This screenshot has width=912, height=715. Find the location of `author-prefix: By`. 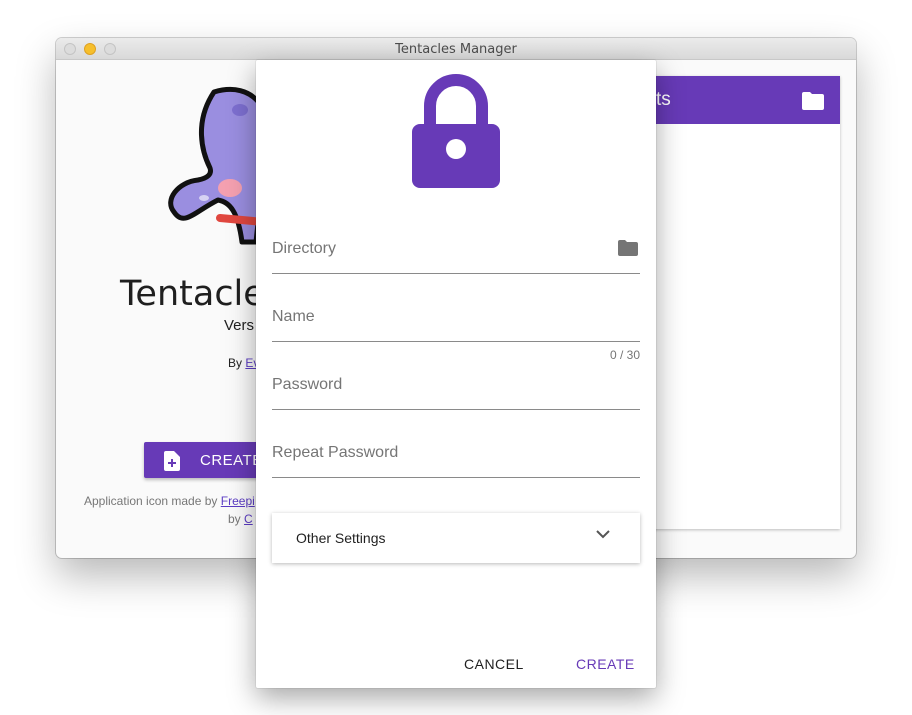

author-prefix: By is located at coordinates (235, 363).